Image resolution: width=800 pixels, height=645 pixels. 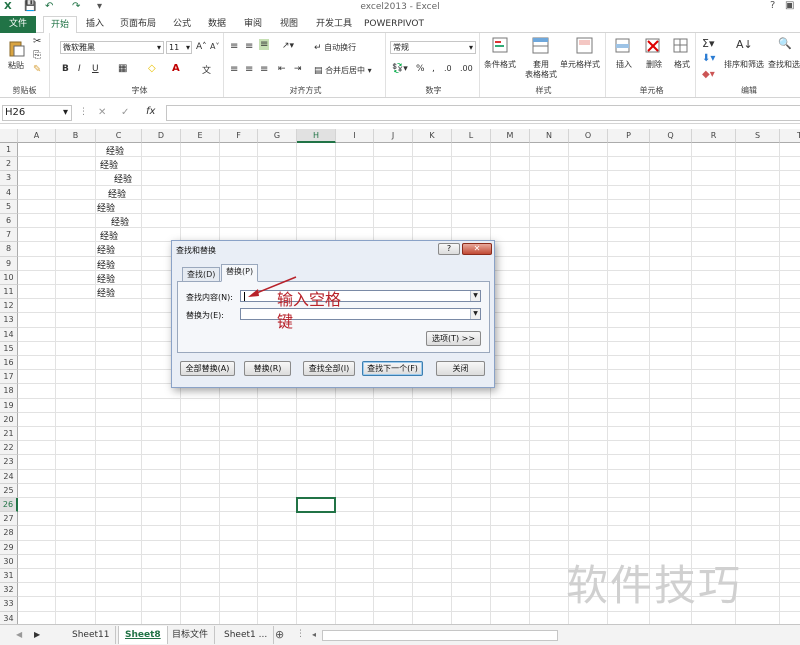 What do you see at coordinates (253, 24) in the screenshot?
I see `tab-6: 审阅` at bounding box center [253, 24].